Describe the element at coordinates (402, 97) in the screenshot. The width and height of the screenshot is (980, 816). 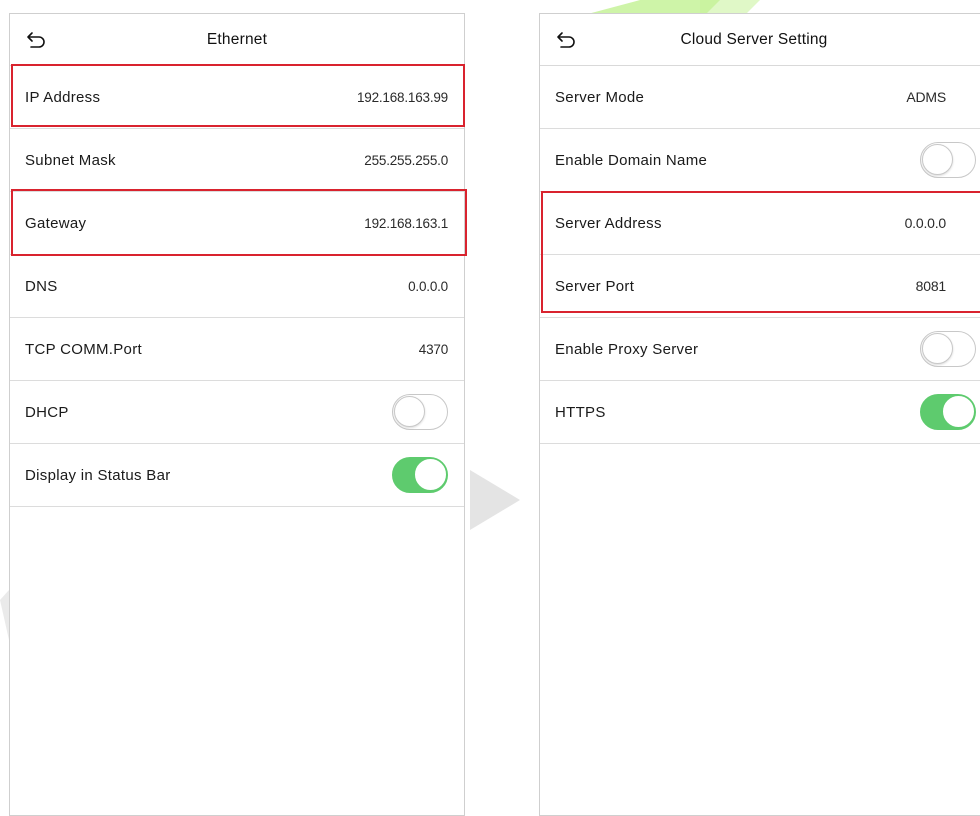
I see `row-value: 192.168.163.99` at that location.